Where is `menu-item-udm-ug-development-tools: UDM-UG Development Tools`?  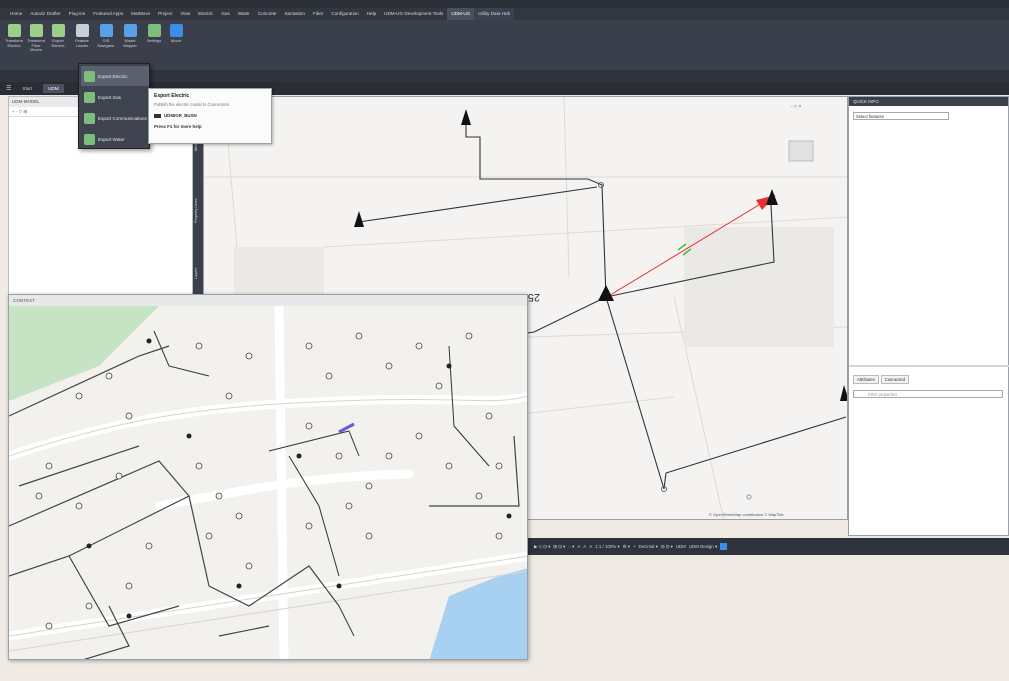
menu-item-udm-ug-development-tools: UDM-UG Development Tools is located at coordinates (413, 14).